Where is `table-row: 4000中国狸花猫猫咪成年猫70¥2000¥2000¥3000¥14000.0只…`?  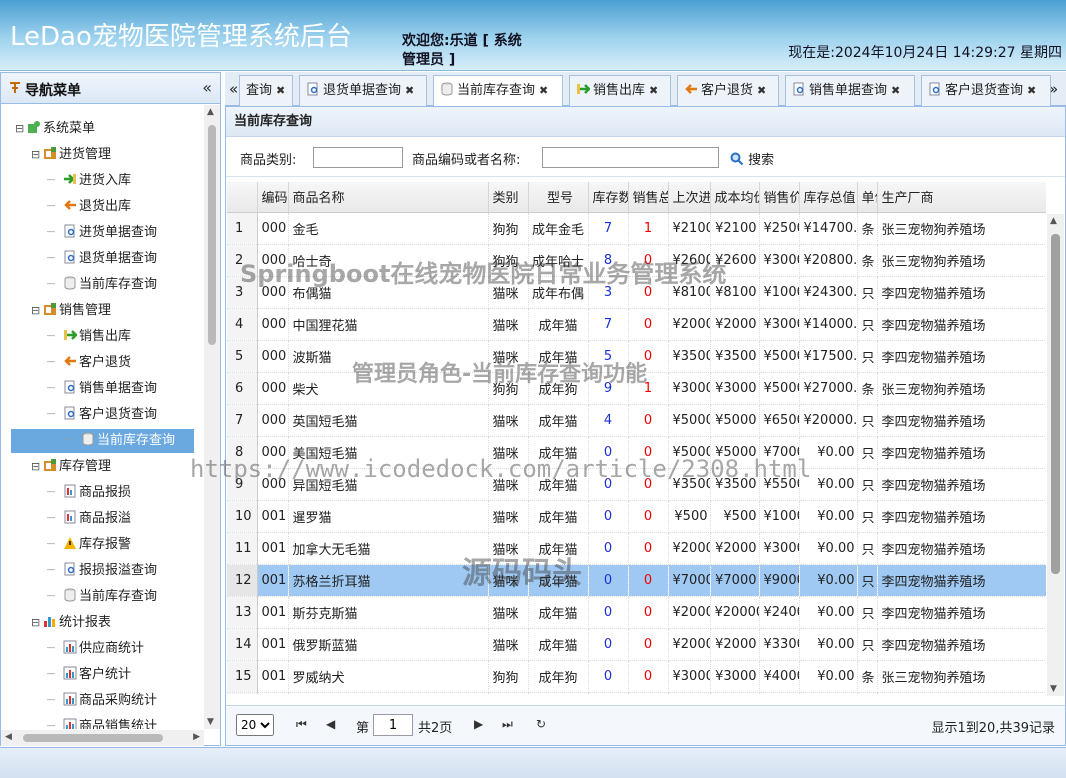
table-row: 4000中国狸花猫猫咪成年猫70¥2000¥2000¥3000¥14000.0只… is located at coordinates (636, 324).